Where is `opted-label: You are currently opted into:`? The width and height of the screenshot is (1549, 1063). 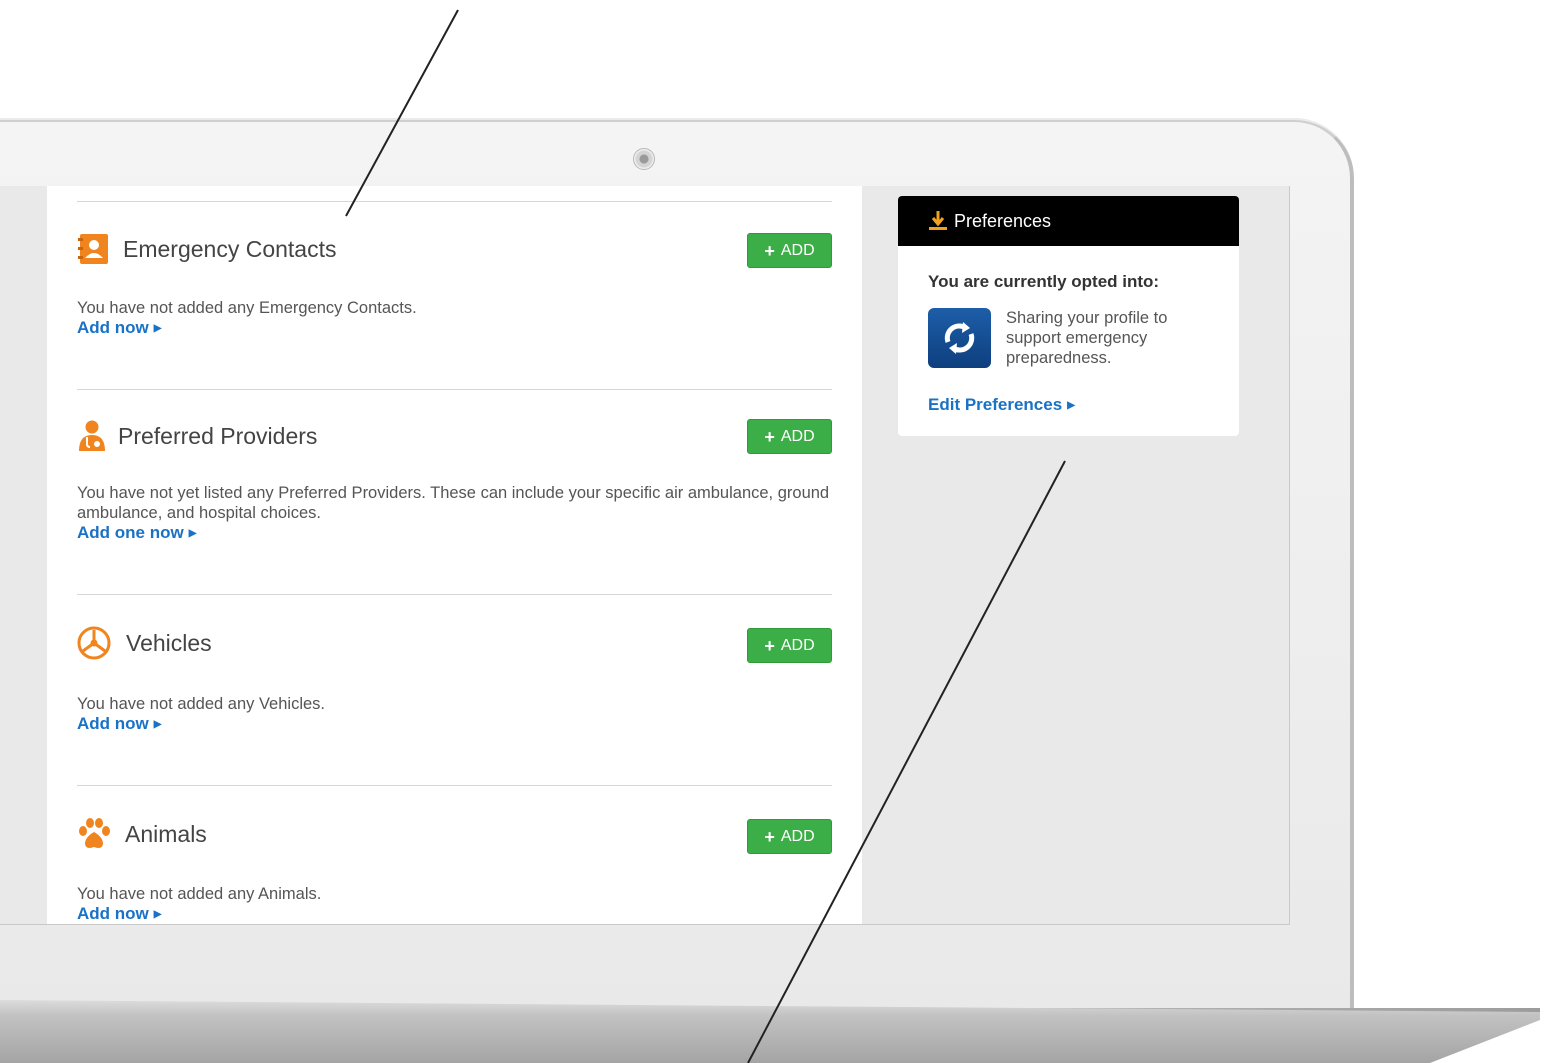 opted-label: You are currently opted into: is located at coordinates (1044, 281).